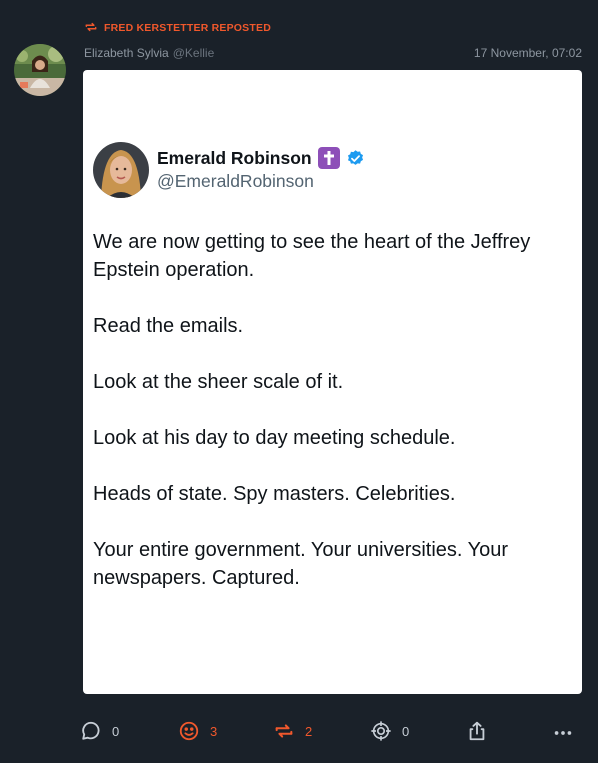 This screenshot has height=763, width=598. Describe the element at coordinates (274, 438) in the screenshot. I see `body-paragraph: Look at his day to day meeting schedule.` at that location.